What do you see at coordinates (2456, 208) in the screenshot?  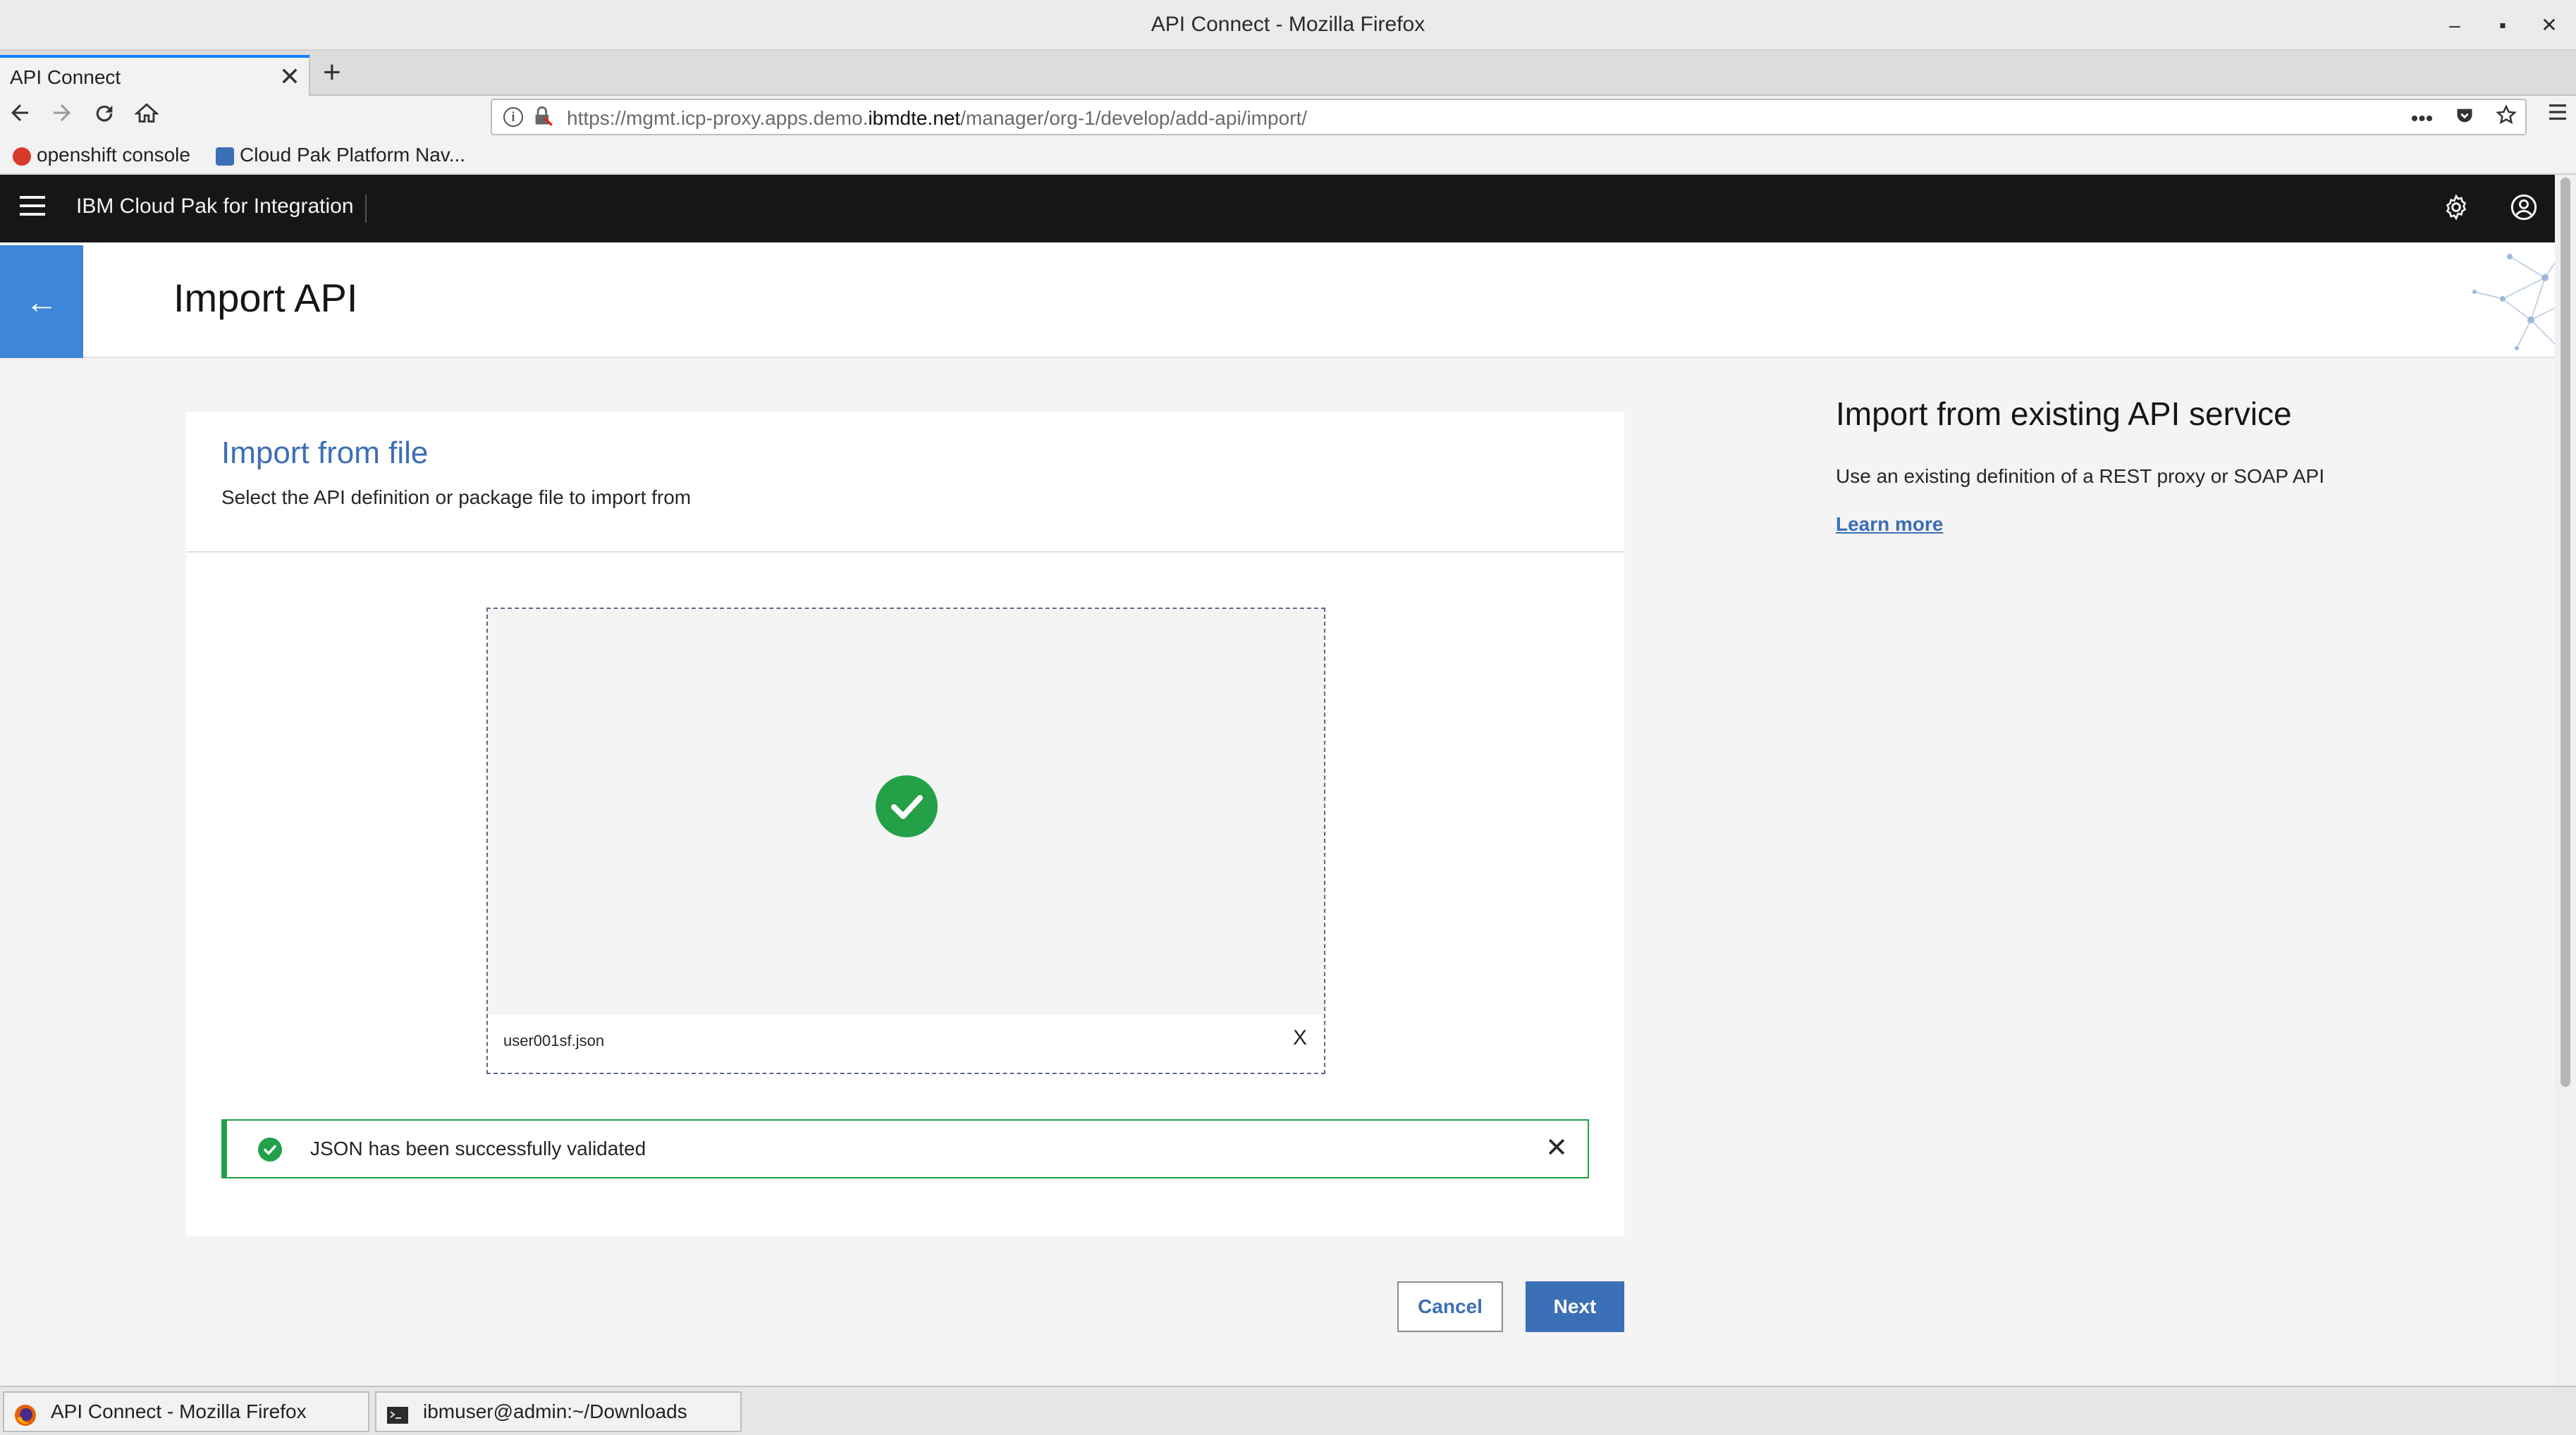 I see `settings-gear-icon` at bounding box center [2456, 208].